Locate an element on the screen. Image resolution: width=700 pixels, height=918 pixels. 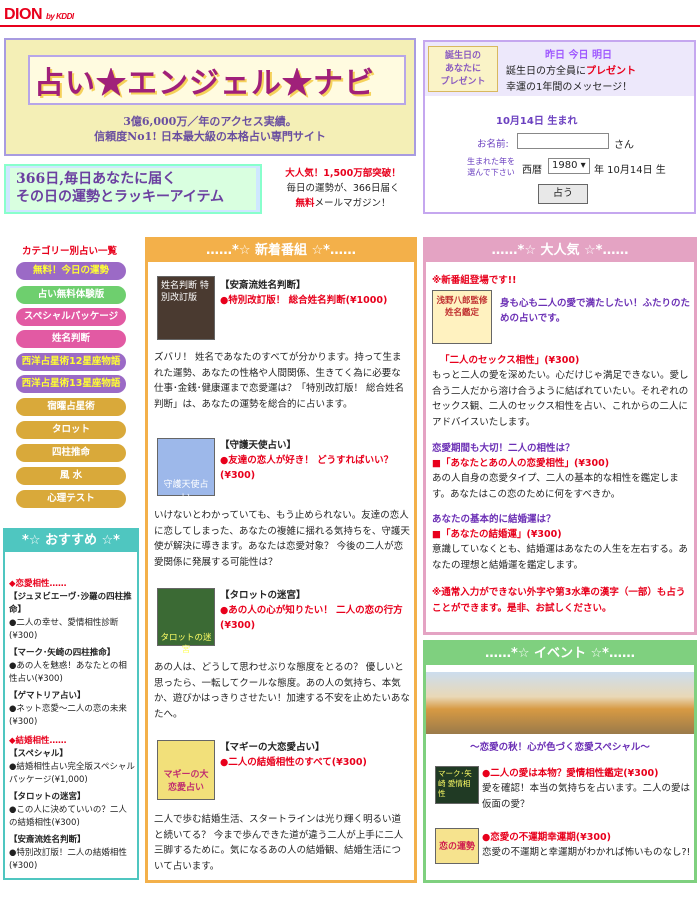
mailmag-label: メールマガジン！ is located at coordinates (352, 203).